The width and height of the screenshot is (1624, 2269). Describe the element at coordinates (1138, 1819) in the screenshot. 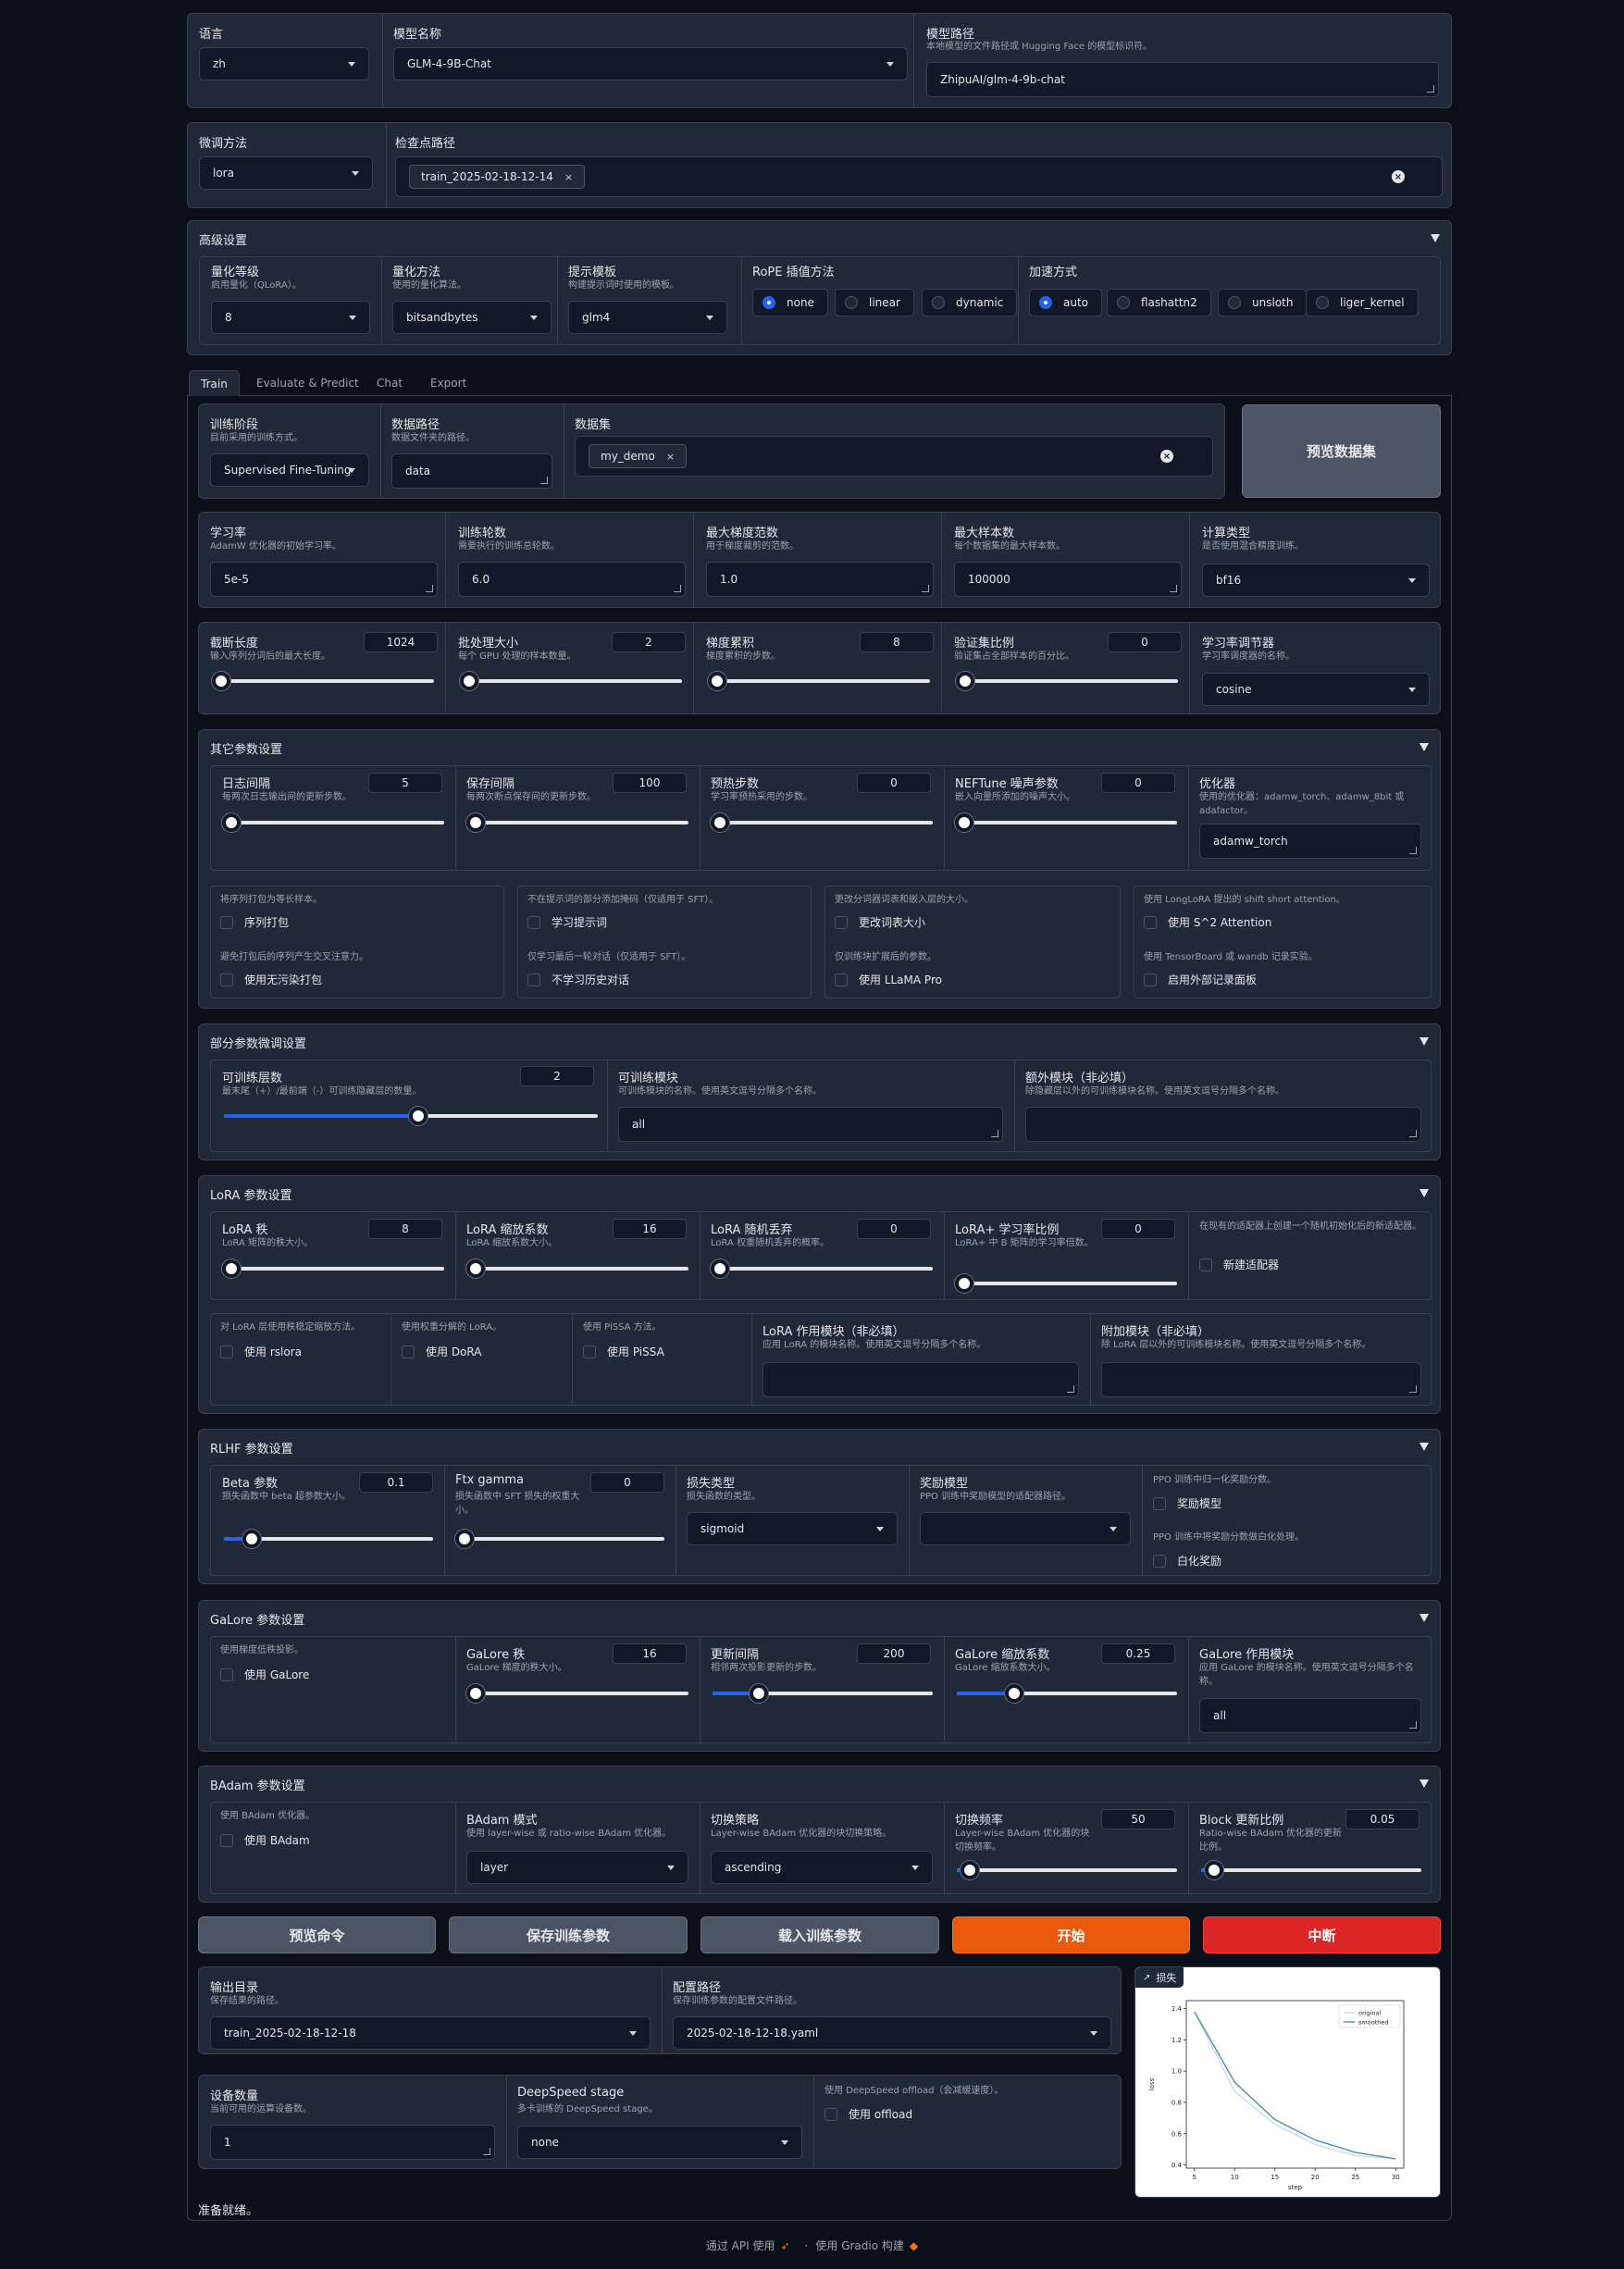

I see `badam-switch-interval-number: 50` at that location.